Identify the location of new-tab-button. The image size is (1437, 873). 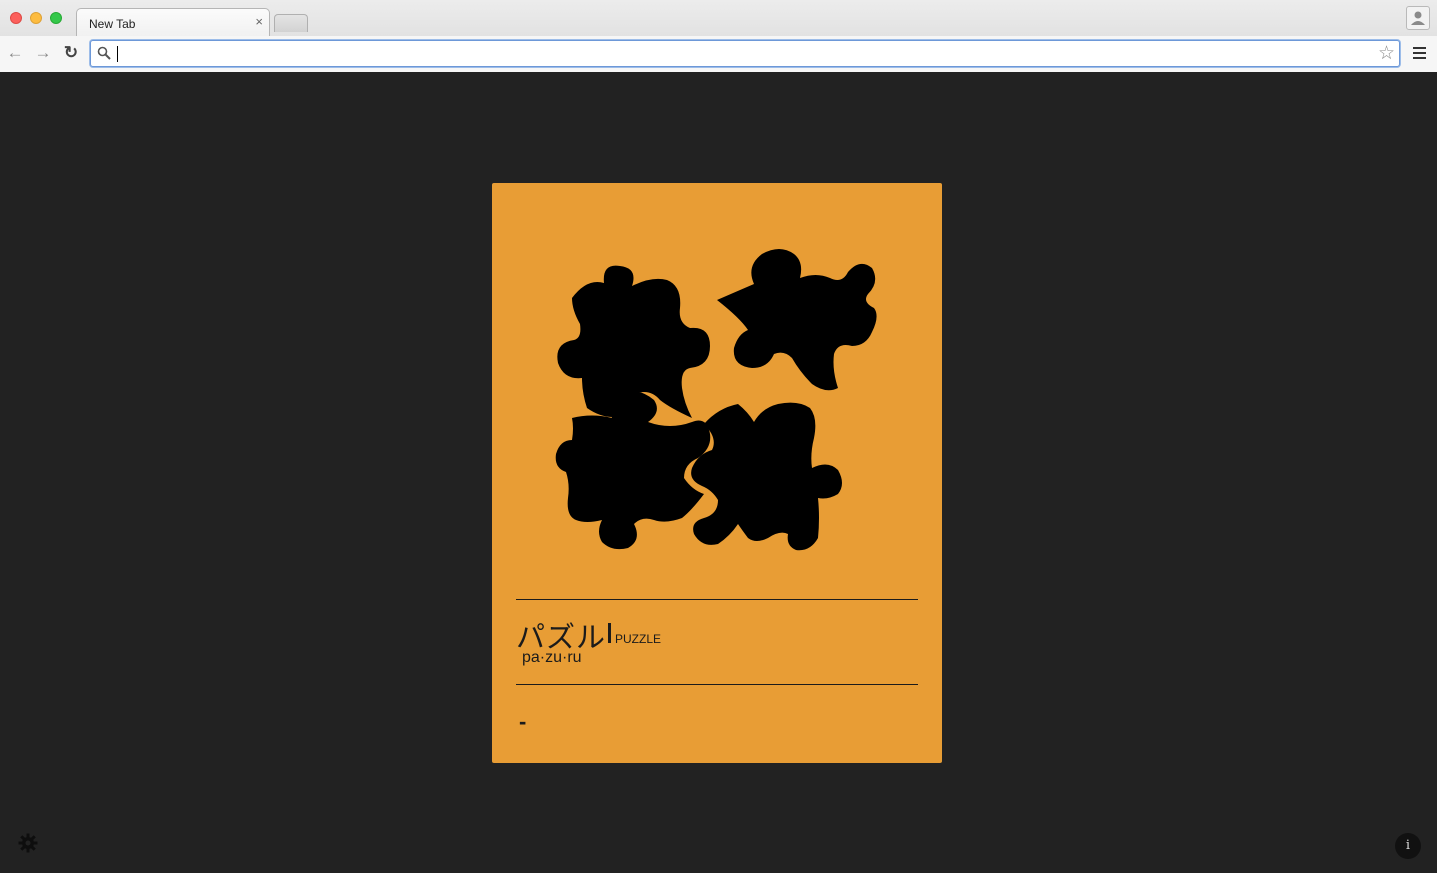
(291, 23).